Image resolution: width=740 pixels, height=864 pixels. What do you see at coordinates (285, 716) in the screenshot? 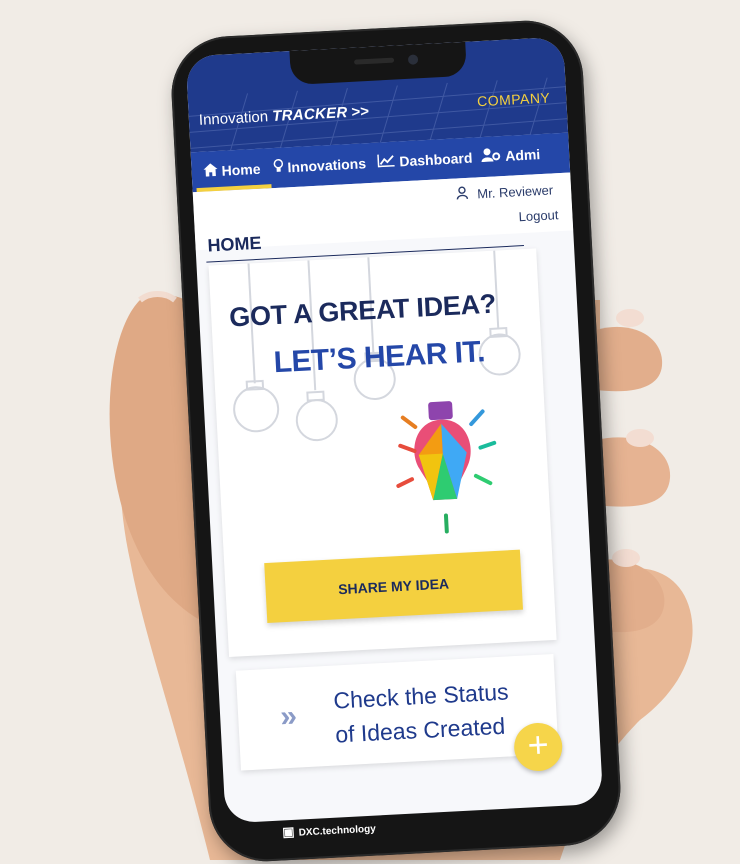
I see `double-chevron-icon: »` at bounding box center [285, 716].